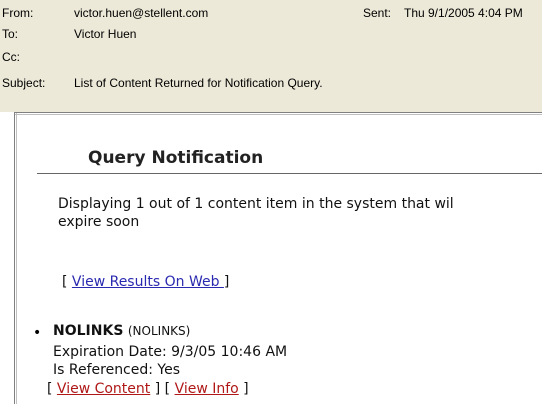 This screenshot has height=404, width=542. I want to click on sent-label: Sent:, so click(377, 13).